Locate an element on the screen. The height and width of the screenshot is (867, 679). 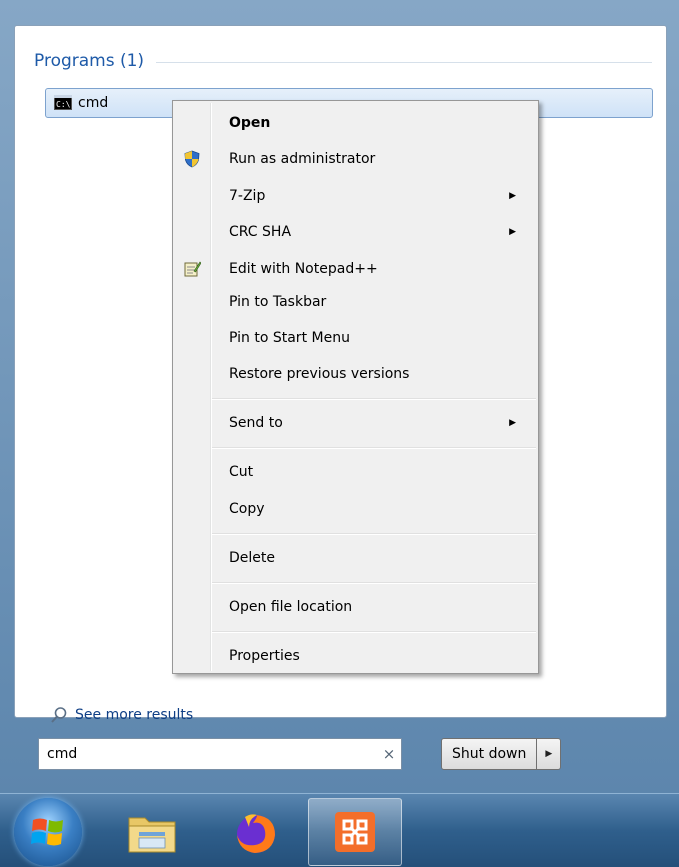
menu-item-label: Restore previous versions is located at coordinates (319, 374).